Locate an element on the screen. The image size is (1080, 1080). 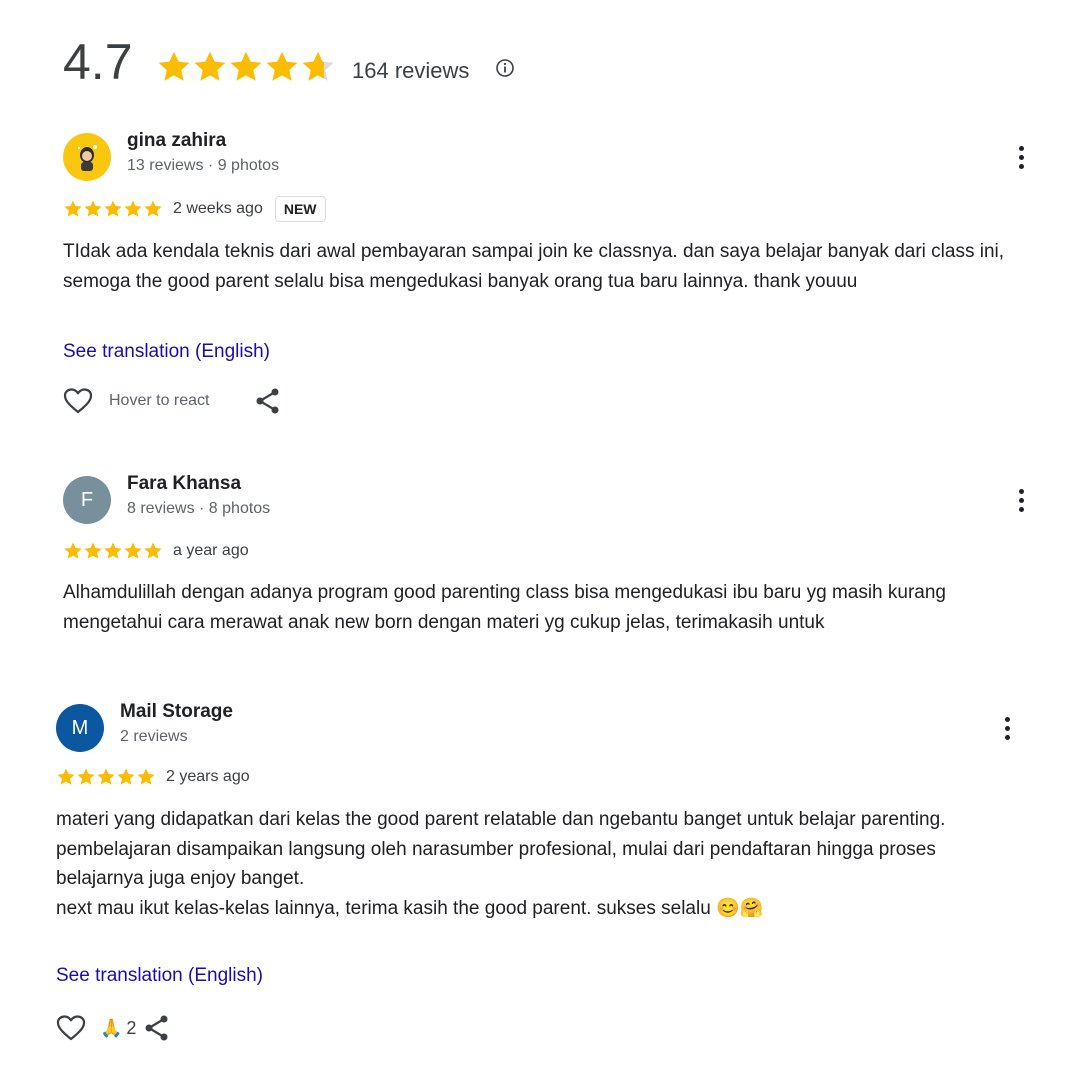
review-actions: Hover to react is located at coordinates (173, 401).